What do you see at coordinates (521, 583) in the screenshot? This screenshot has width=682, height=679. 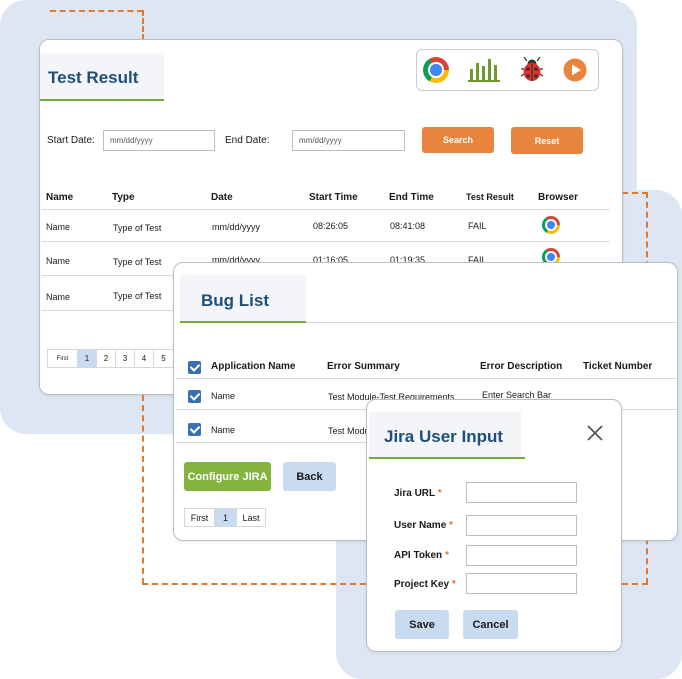 I see `project-key-input` at bounding box center [521, 583].